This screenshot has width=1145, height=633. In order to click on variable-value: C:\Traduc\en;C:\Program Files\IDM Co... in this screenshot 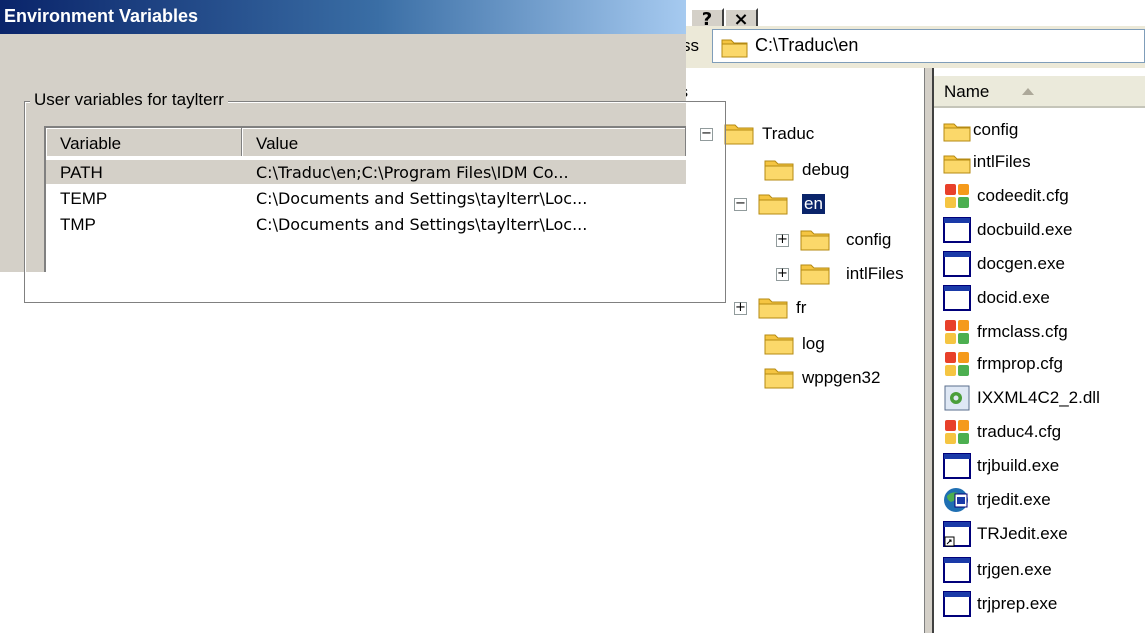, I will do `click(412, 172)`.